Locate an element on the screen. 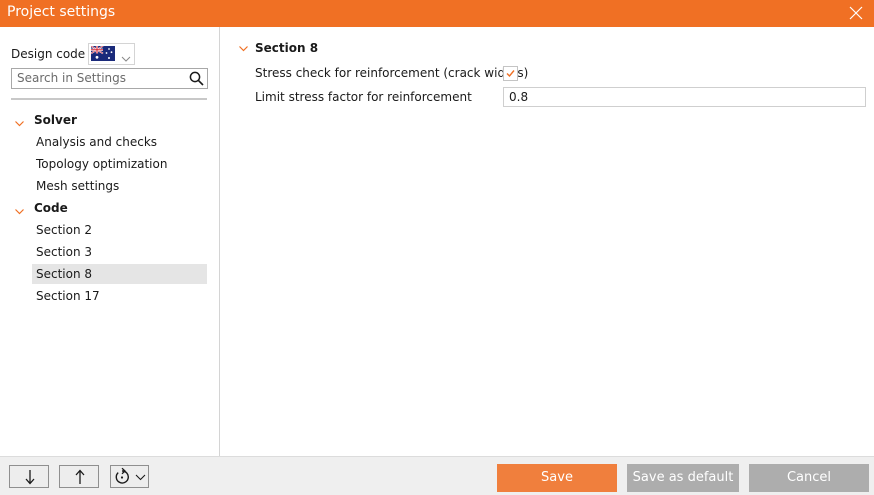  arrow-up-icon is located at coordinates (80, 476).